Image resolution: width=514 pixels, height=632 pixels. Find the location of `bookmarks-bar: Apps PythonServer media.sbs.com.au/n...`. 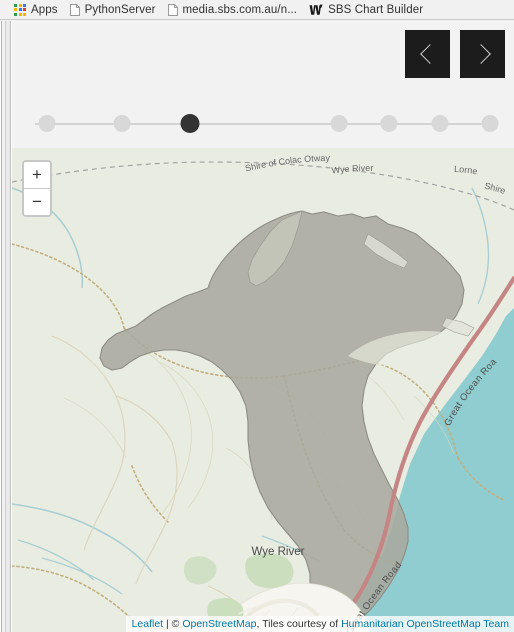

bookmarks-bar: Apps PythonServer media.sbs.com.au/n... is located at coordinates (257, 10).